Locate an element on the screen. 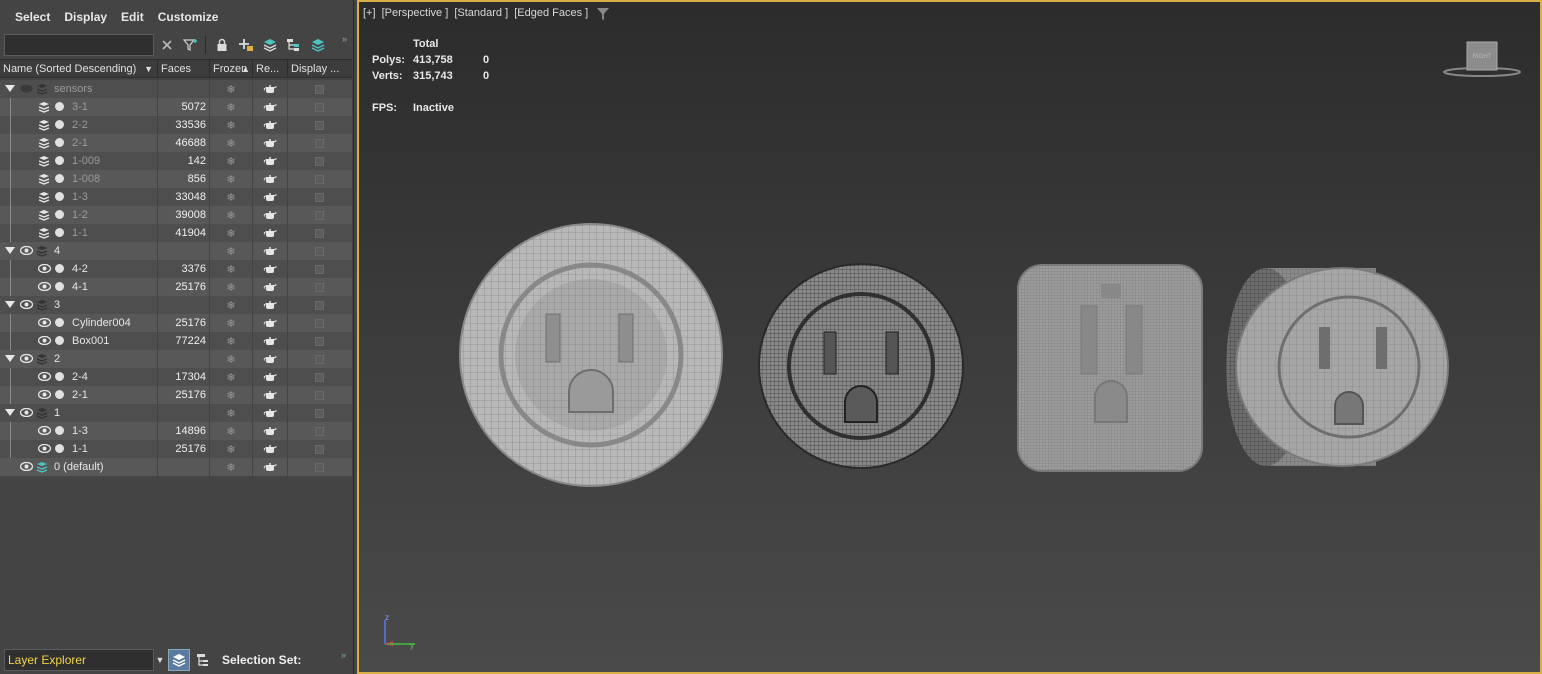 This screenshot has width=1542, height=674. layer-row: 1 ❄ is located at coordinates (176, 413).